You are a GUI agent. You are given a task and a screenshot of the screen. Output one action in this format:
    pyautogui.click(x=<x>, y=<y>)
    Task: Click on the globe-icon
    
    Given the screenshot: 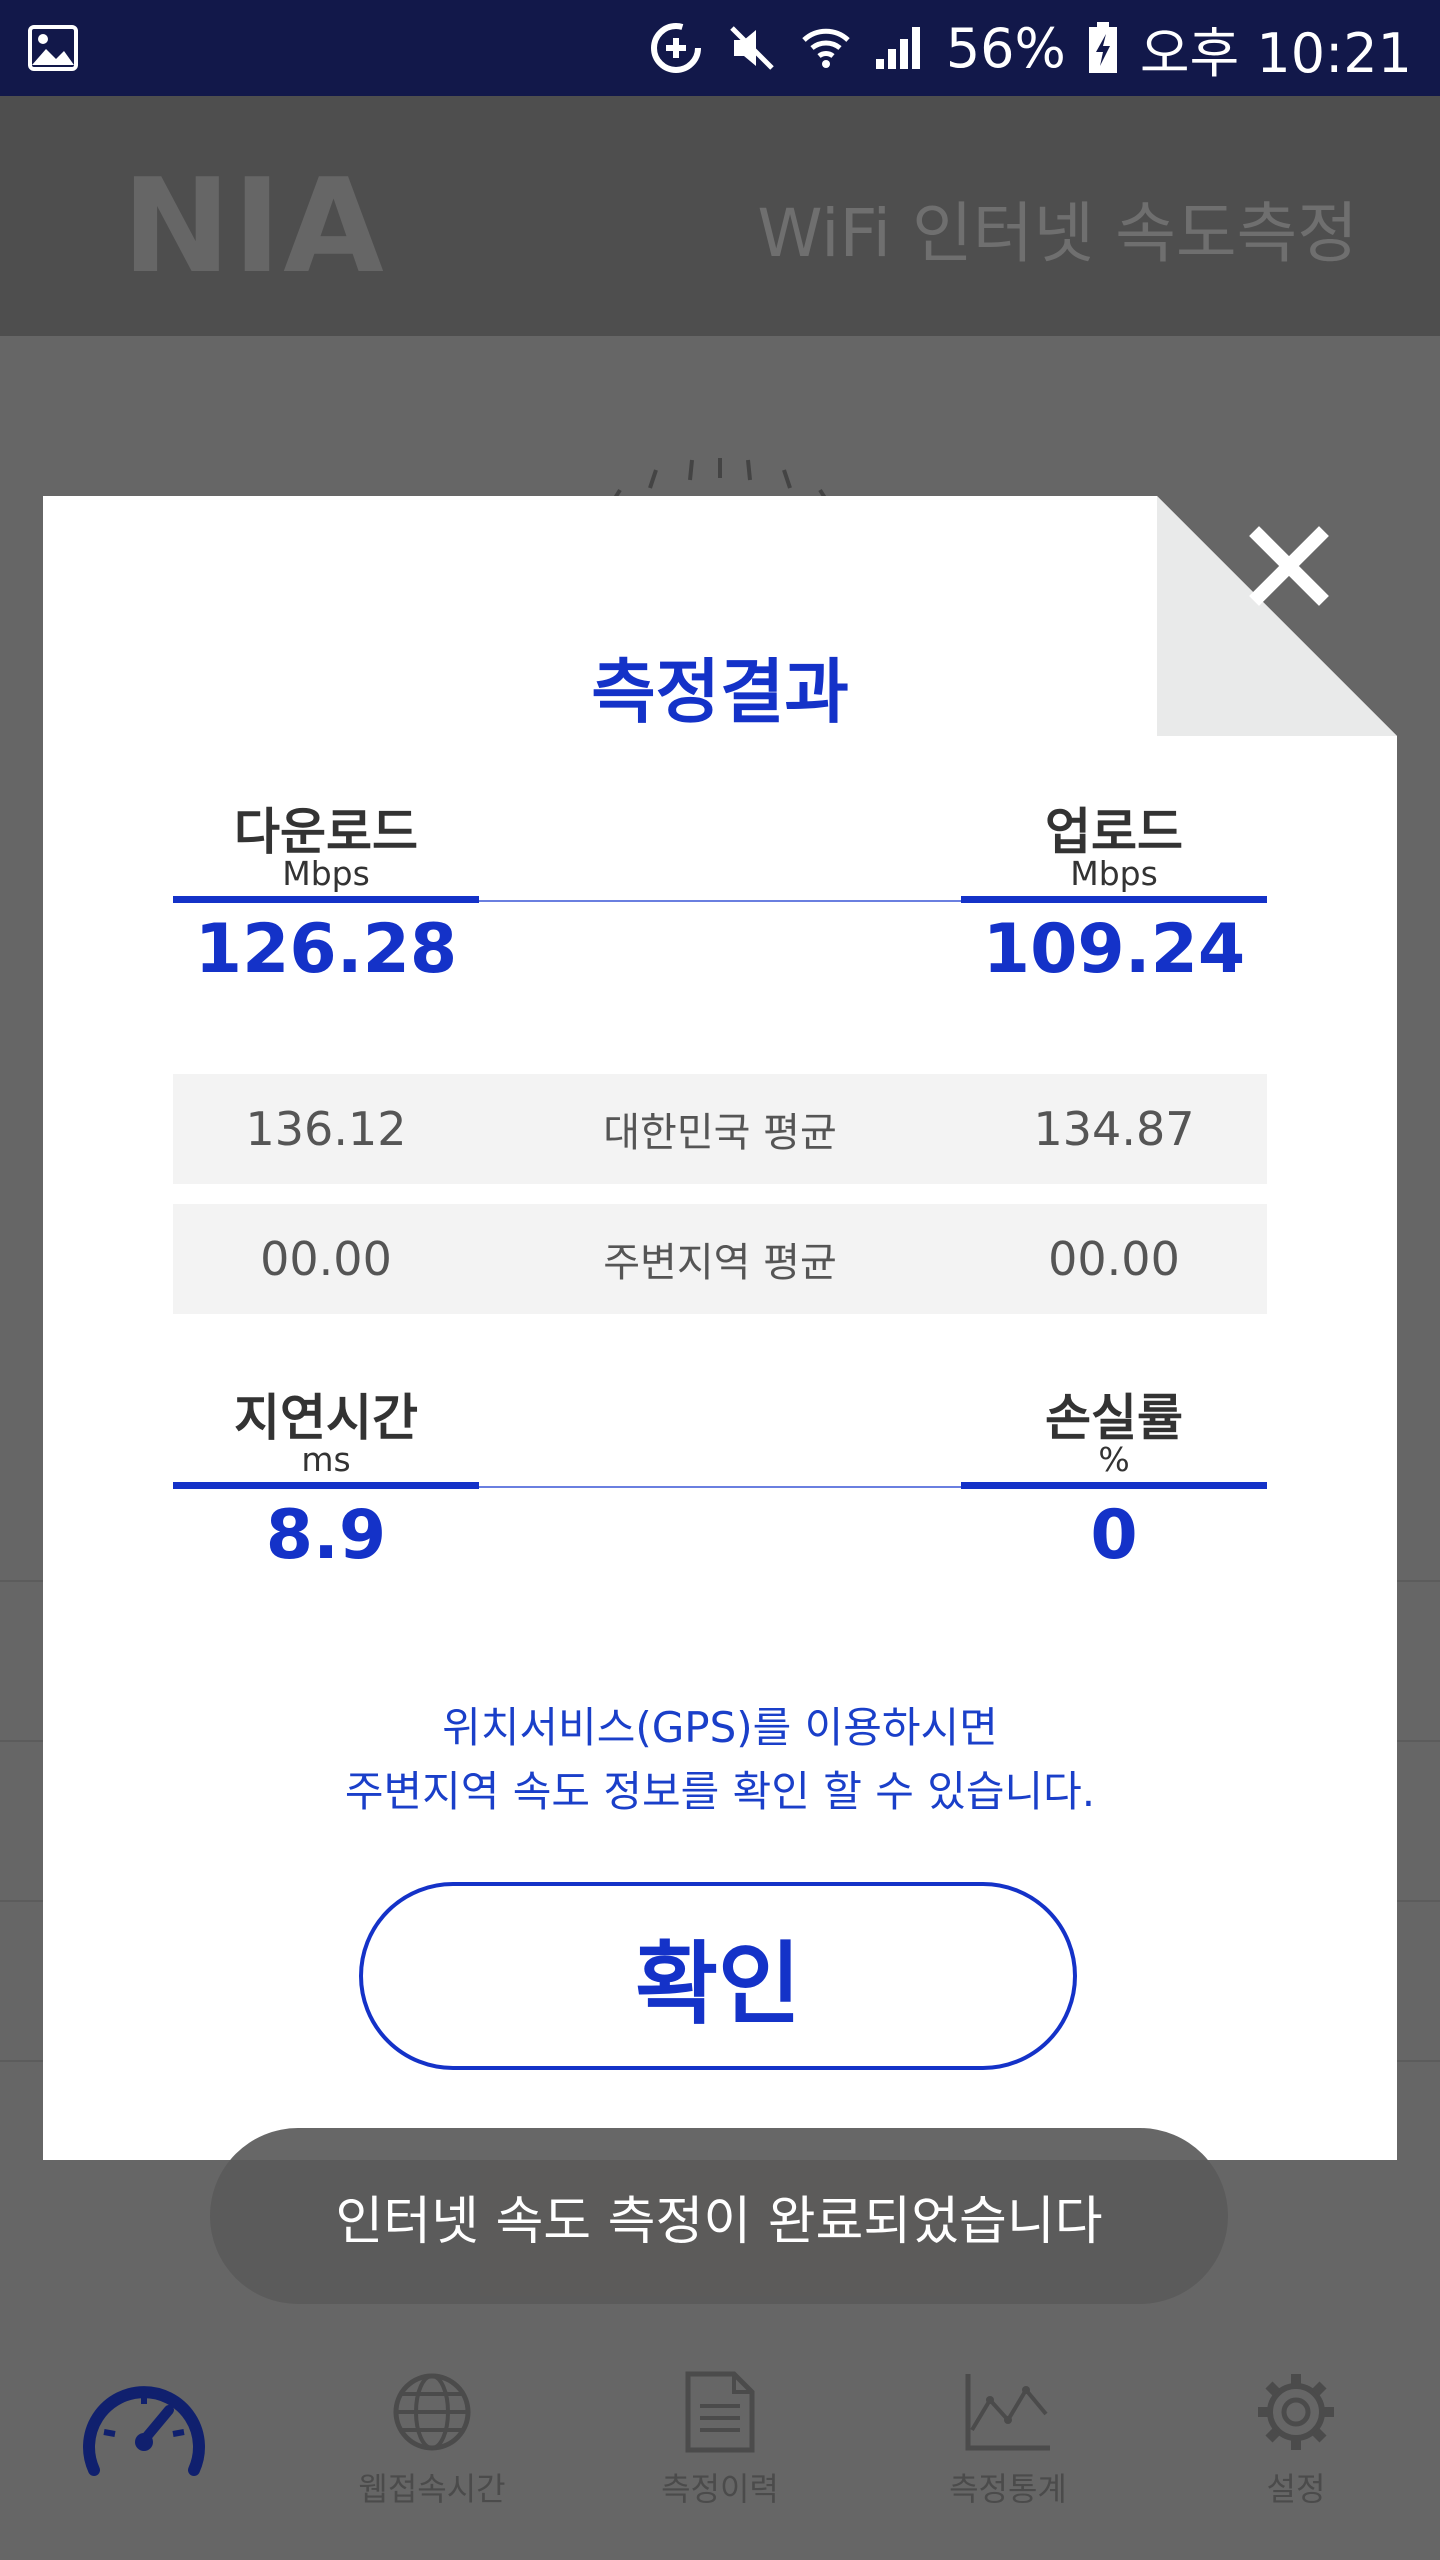 What is the action you would take?
    pyautogui.click(x=432, y=2412)
    